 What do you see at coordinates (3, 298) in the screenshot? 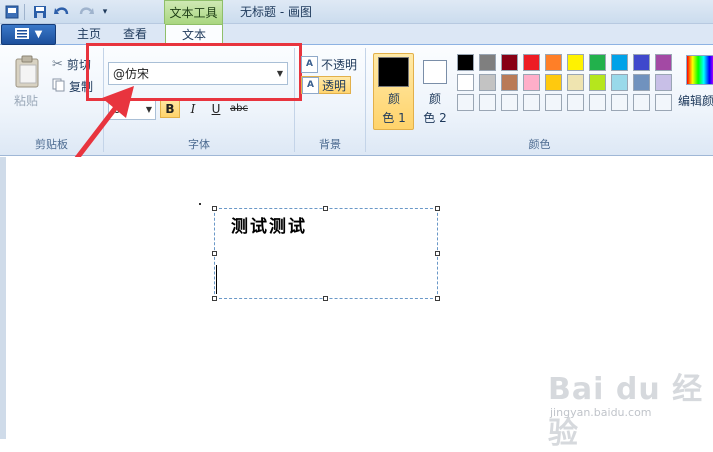
I see `canvas-left-edge` at bounding box center [3, 298].